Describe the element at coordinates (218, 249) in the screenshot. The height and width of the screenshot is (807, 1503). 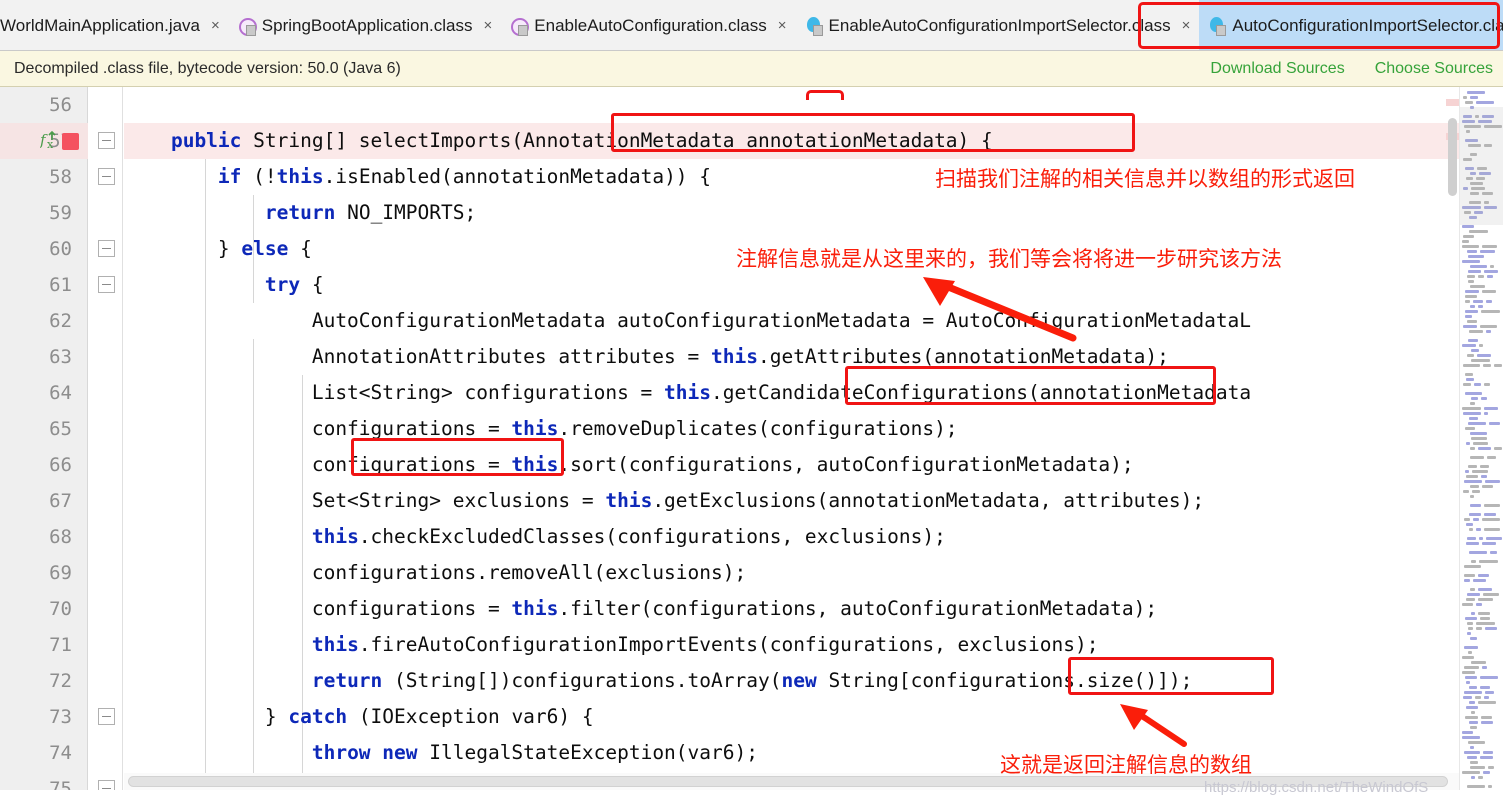
I see `code-text: } else {` at that location.